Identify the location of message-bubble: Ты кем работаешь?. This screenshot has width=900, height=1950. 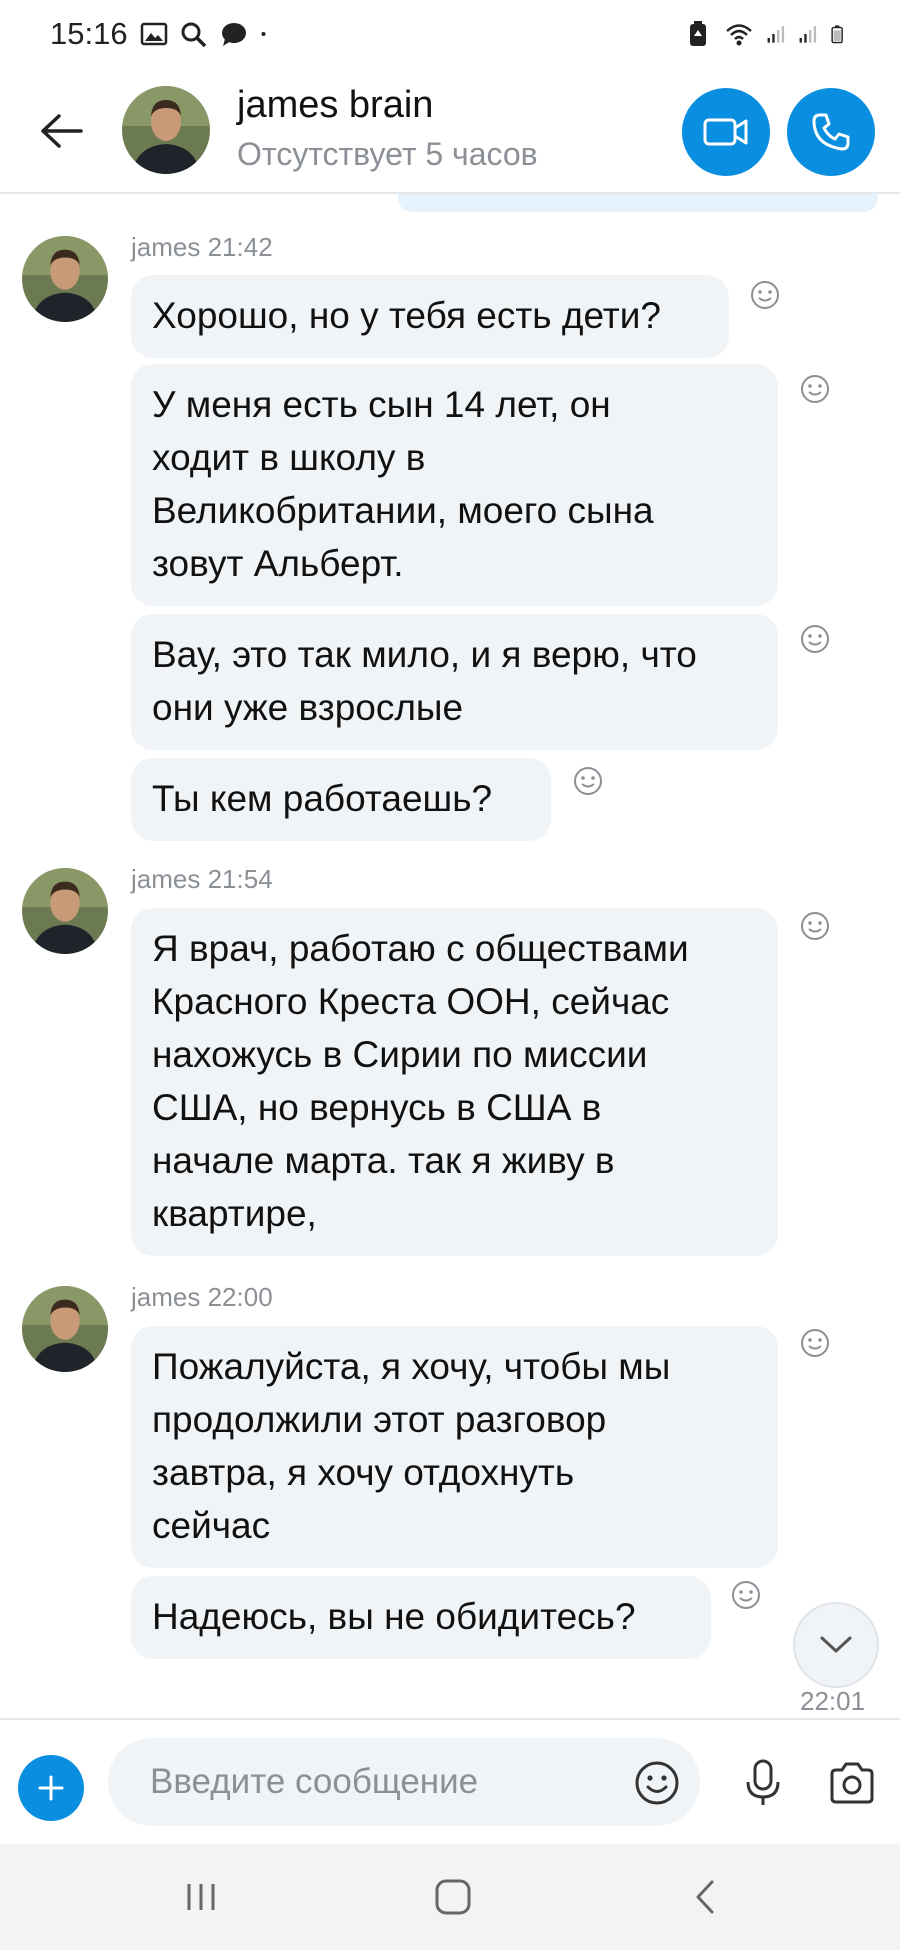
(341, 799).